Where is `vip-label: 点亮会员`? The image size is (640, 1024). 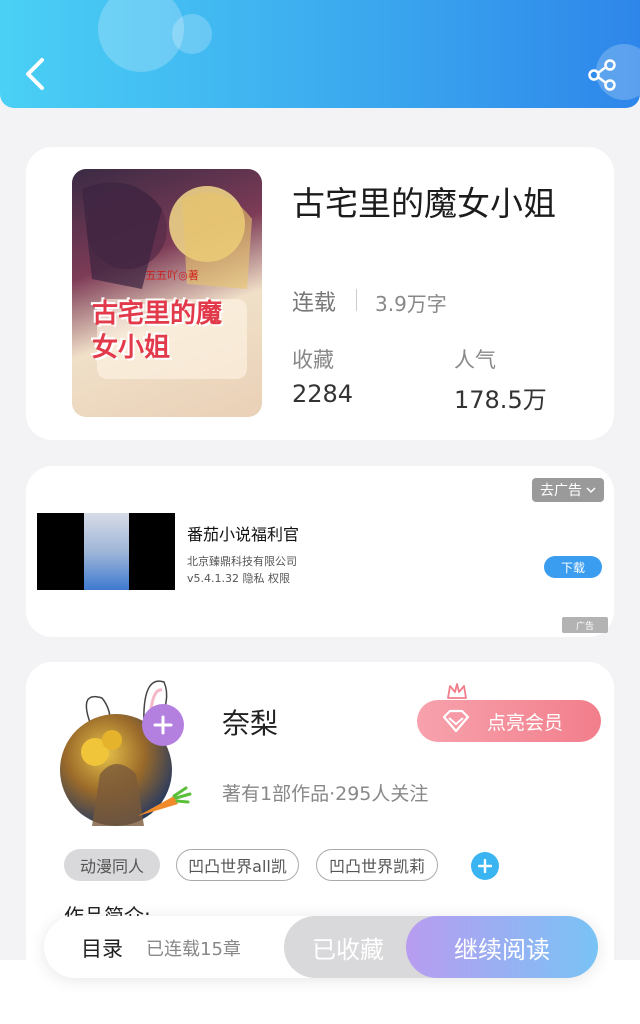
vip-label: 点亮会员 is located at coordinates (525, 722).